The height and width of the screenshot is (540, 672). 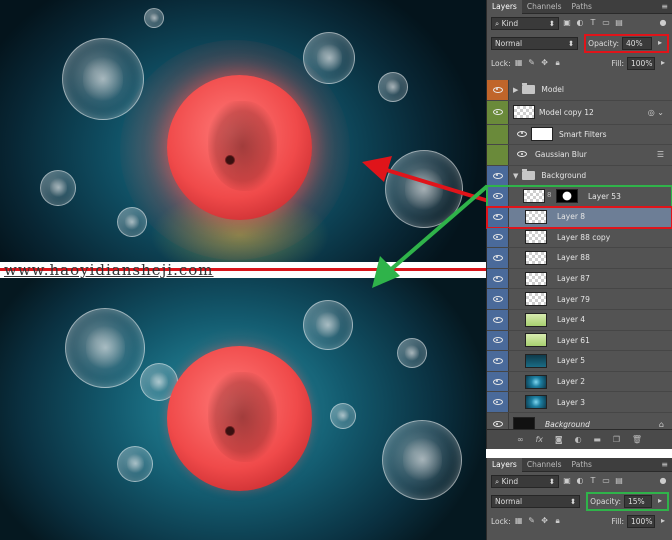 What do you see at coordinates (578, 439) in the screenshot?
I see `adjustment-icon: ◐` at bounding box center [578, 439].